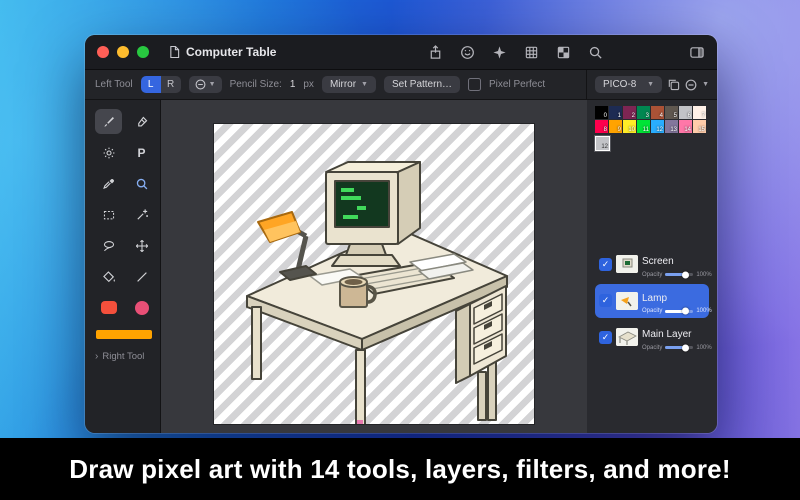 Image resolution: width=800 pixels, height=500 pixels. I want to click on swatch-index: 12, so click(659, 130).